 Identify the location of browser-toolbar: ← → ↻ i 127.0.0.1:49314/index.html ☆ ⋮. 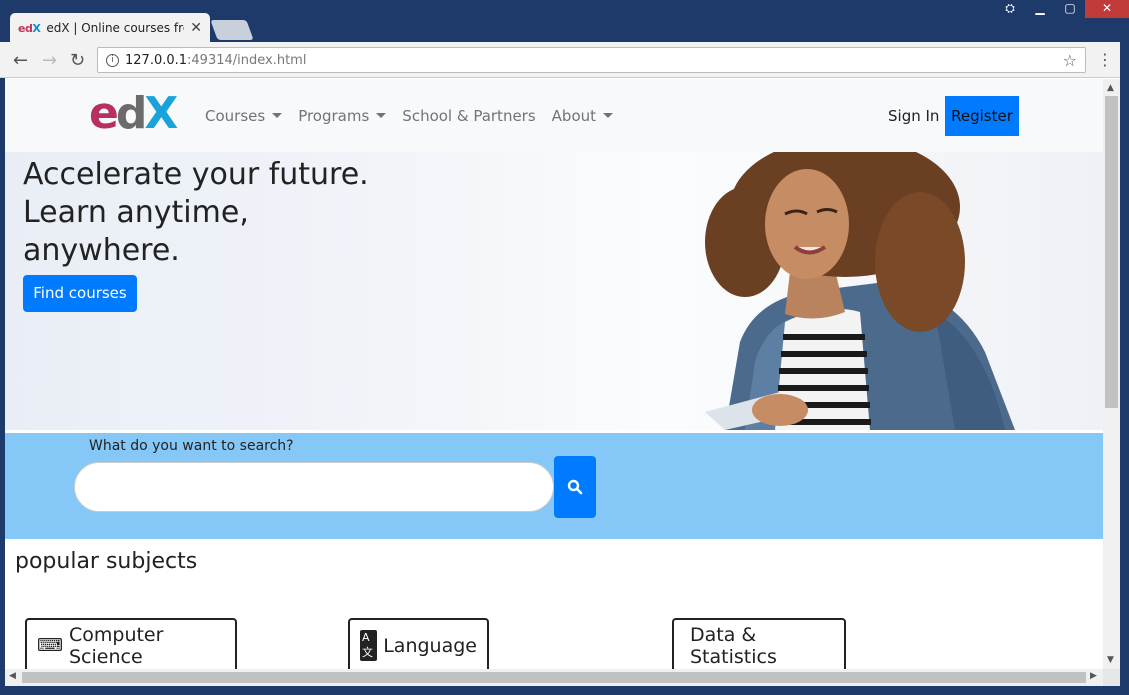
(564, 60).